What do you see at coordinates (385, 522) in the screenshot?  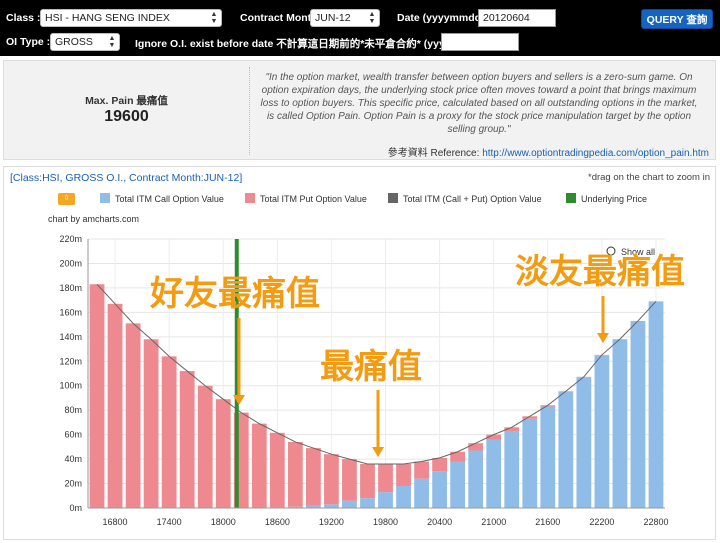 I see `x-tick-label: 19800` at bounding box center [385, 522].